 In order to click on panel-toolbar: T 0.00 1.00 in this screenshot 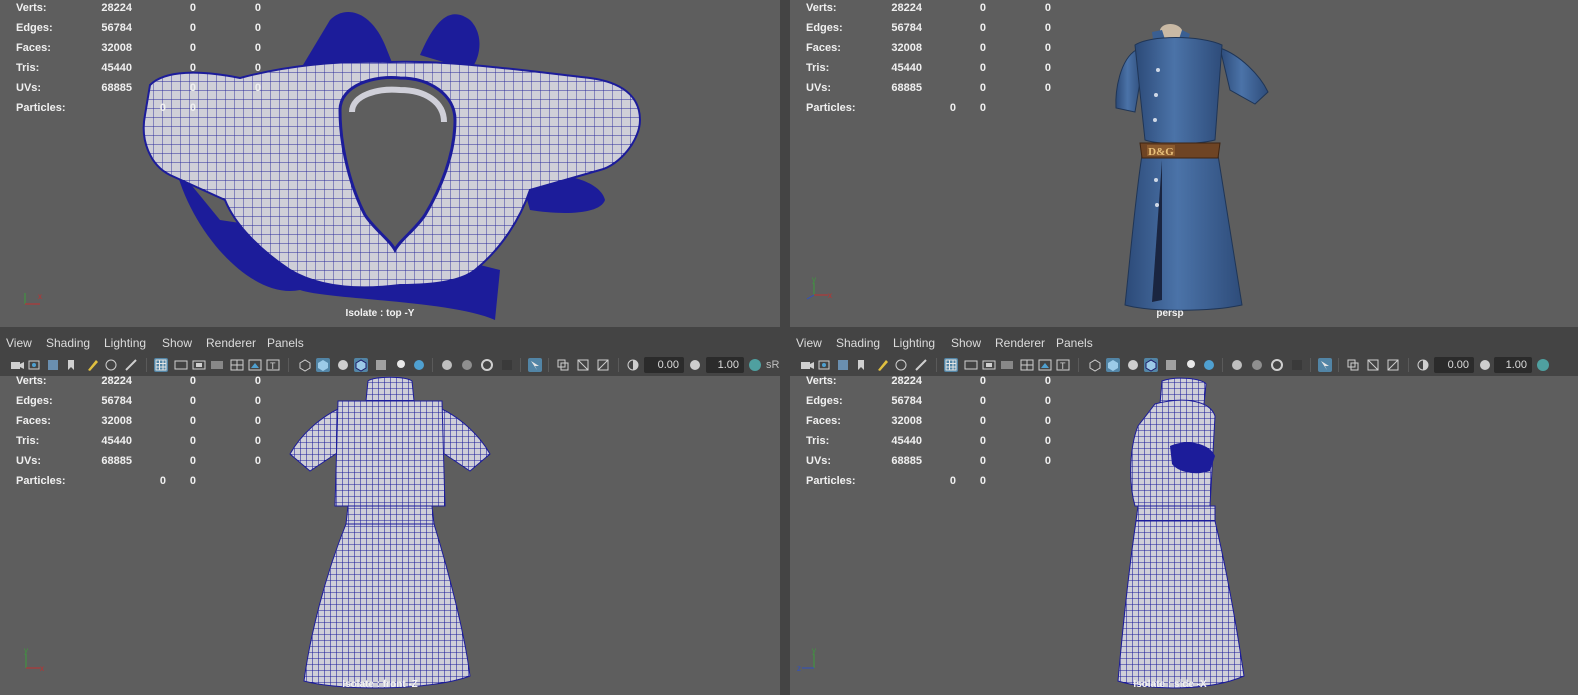, I will do `click(1184, 365)`.